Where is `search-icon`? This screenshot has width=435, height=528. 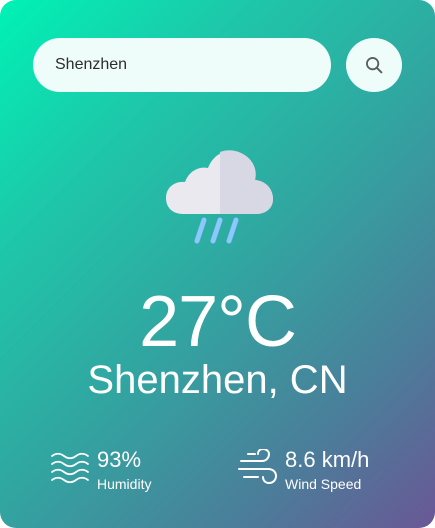 search-icon is located at coordinates (374, 65).